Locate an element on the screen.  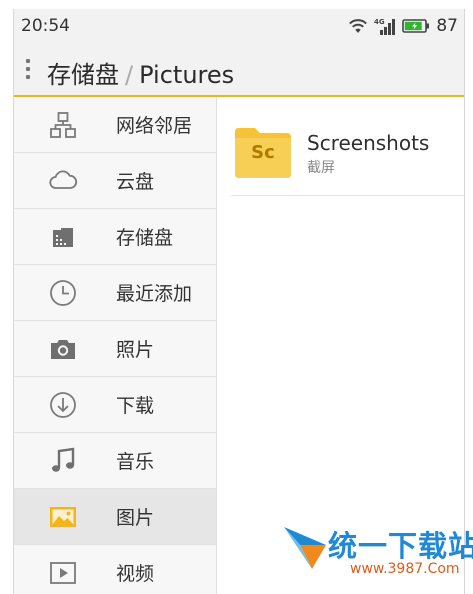
cloud-icon is located at coordinates (63, 179).